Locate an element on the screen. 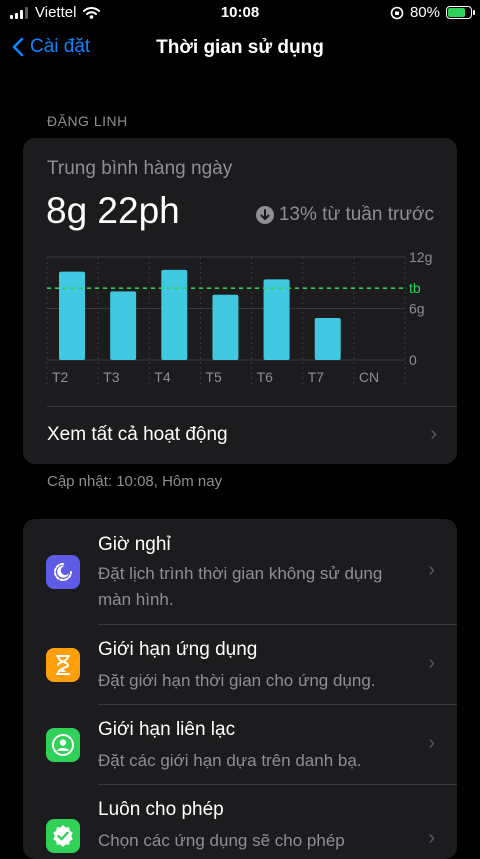 The height and width of the screenshot is (859, 480). chart-y-label: 12g is located at coordinates (420, 257).